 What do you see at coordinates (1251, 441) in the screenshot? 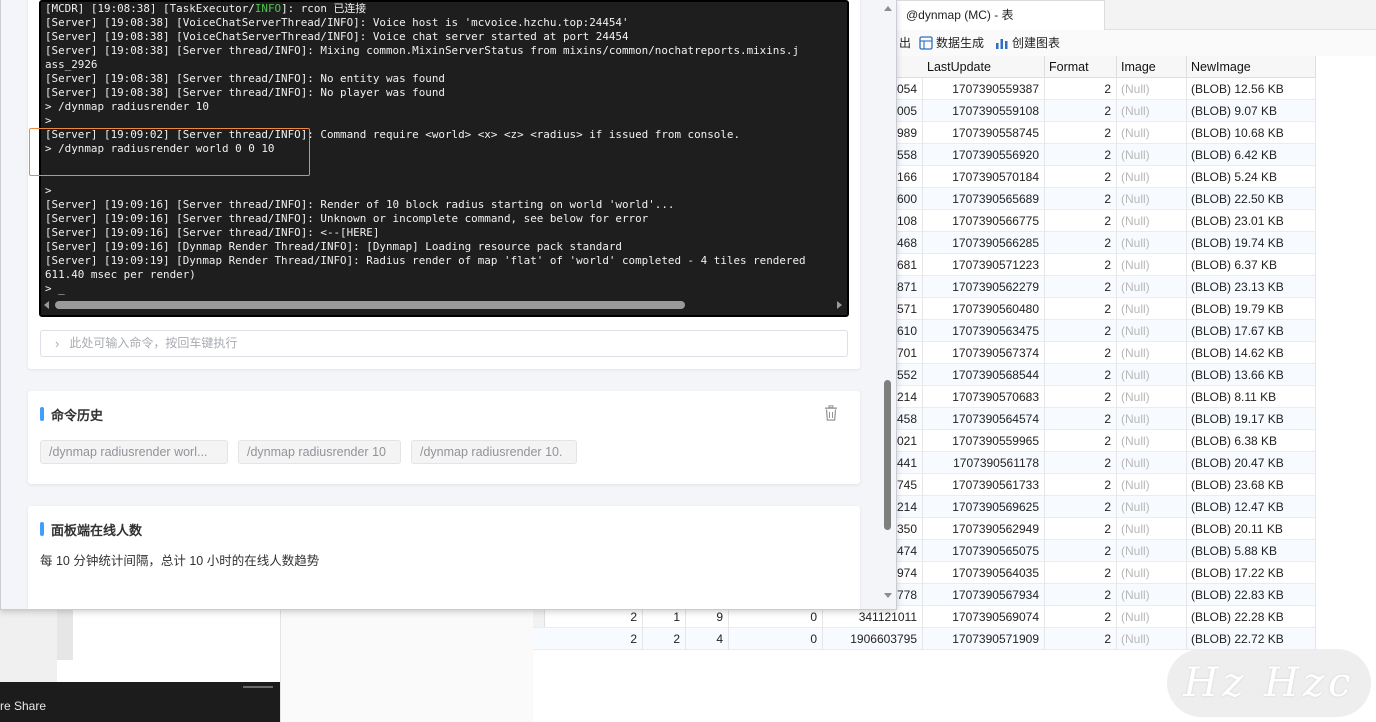
I see `table-cell: (BLOB) 6.38 KB` at bounding box center [1251, 441].